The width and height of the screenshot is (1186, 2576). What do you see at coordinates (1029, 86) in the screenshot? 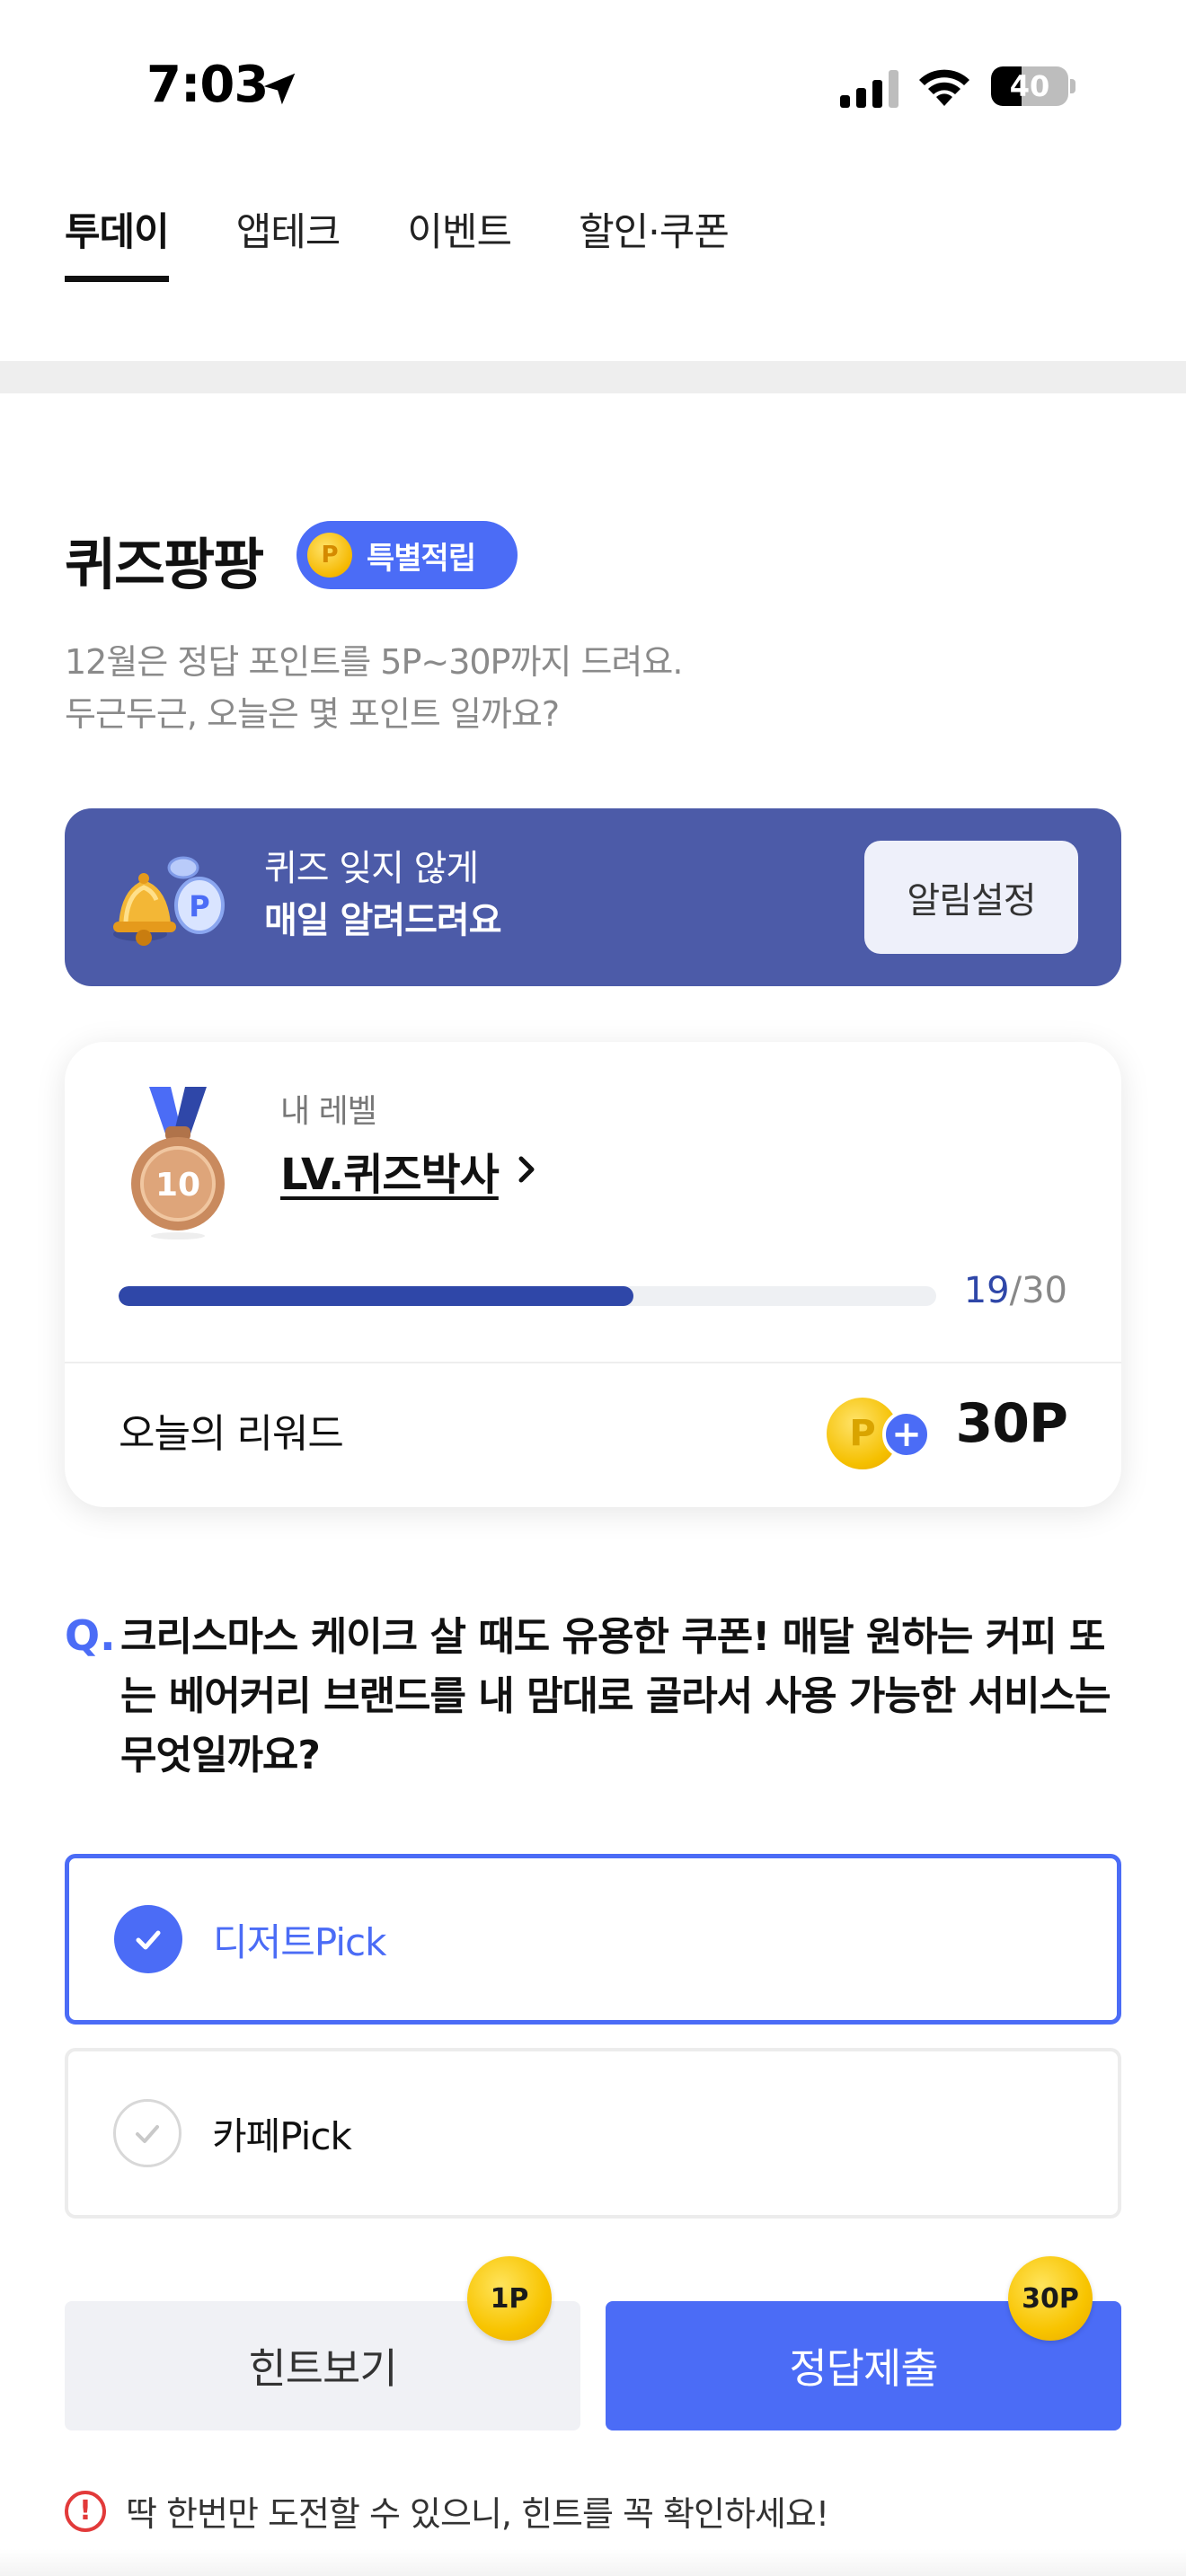
I see `battery-percent: 40` at bounding box center [1029, 86].